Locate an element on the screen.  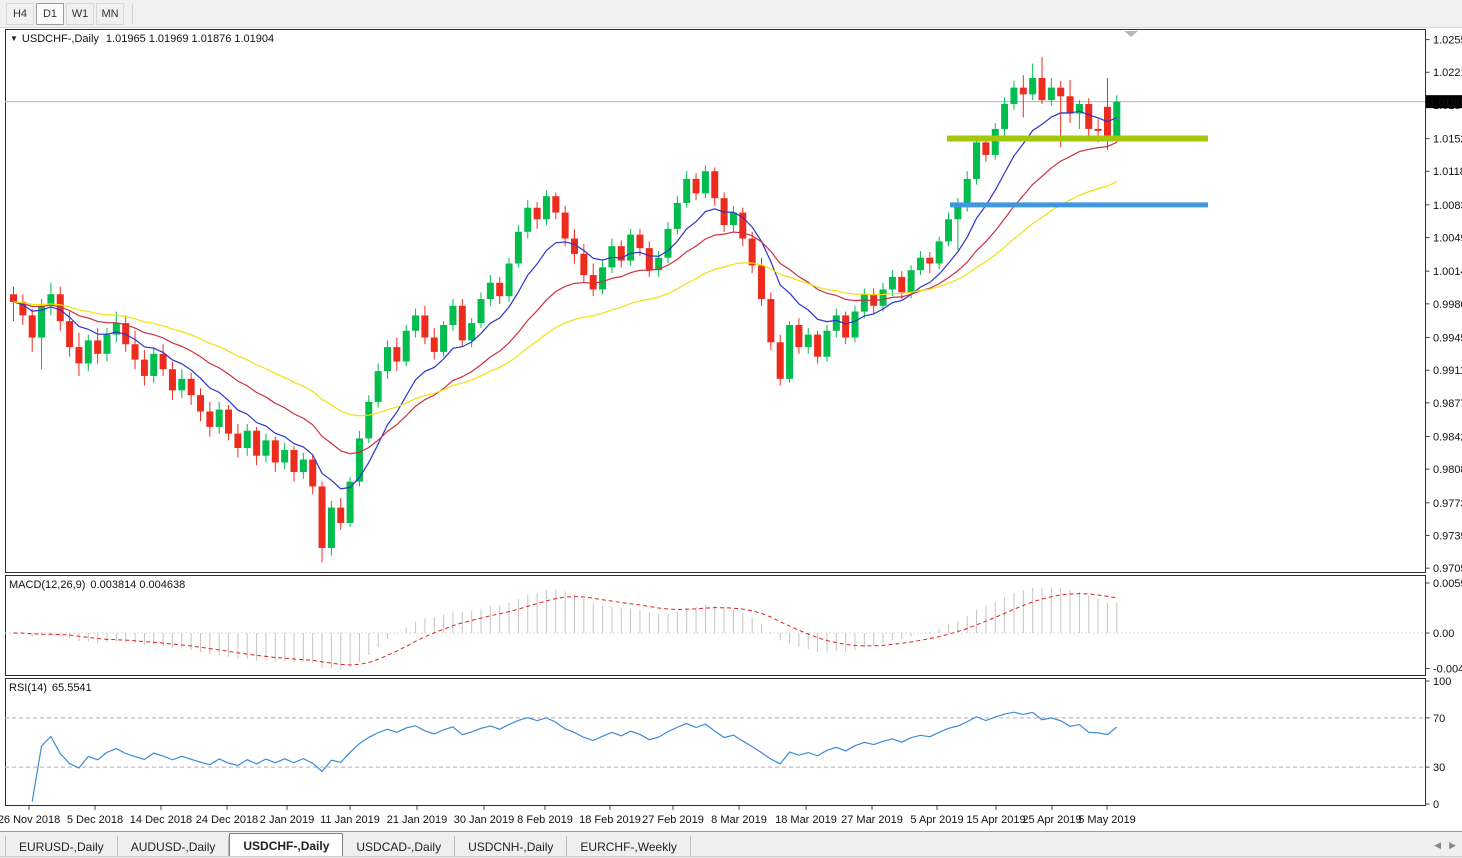
timeframe-button-group: H4 D1 W1 MN is located at coordinates (66, 13).